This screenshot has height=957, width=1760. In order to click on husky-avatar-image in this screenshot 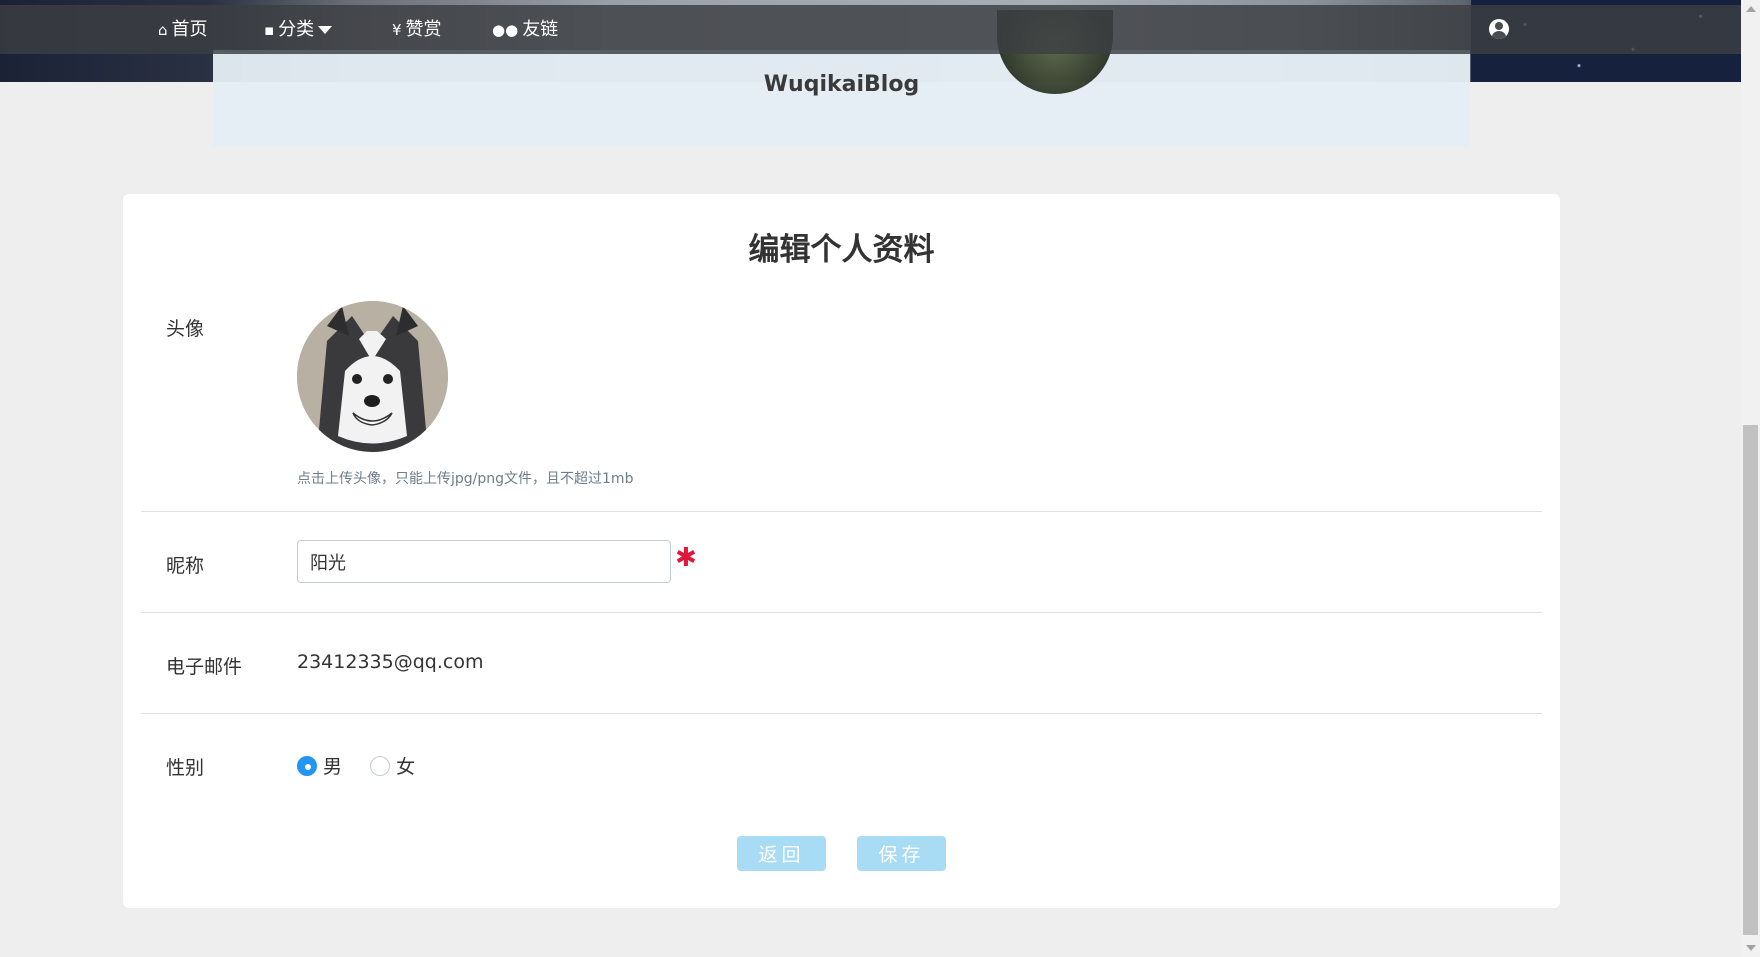, I will do `click(372, 376)`.